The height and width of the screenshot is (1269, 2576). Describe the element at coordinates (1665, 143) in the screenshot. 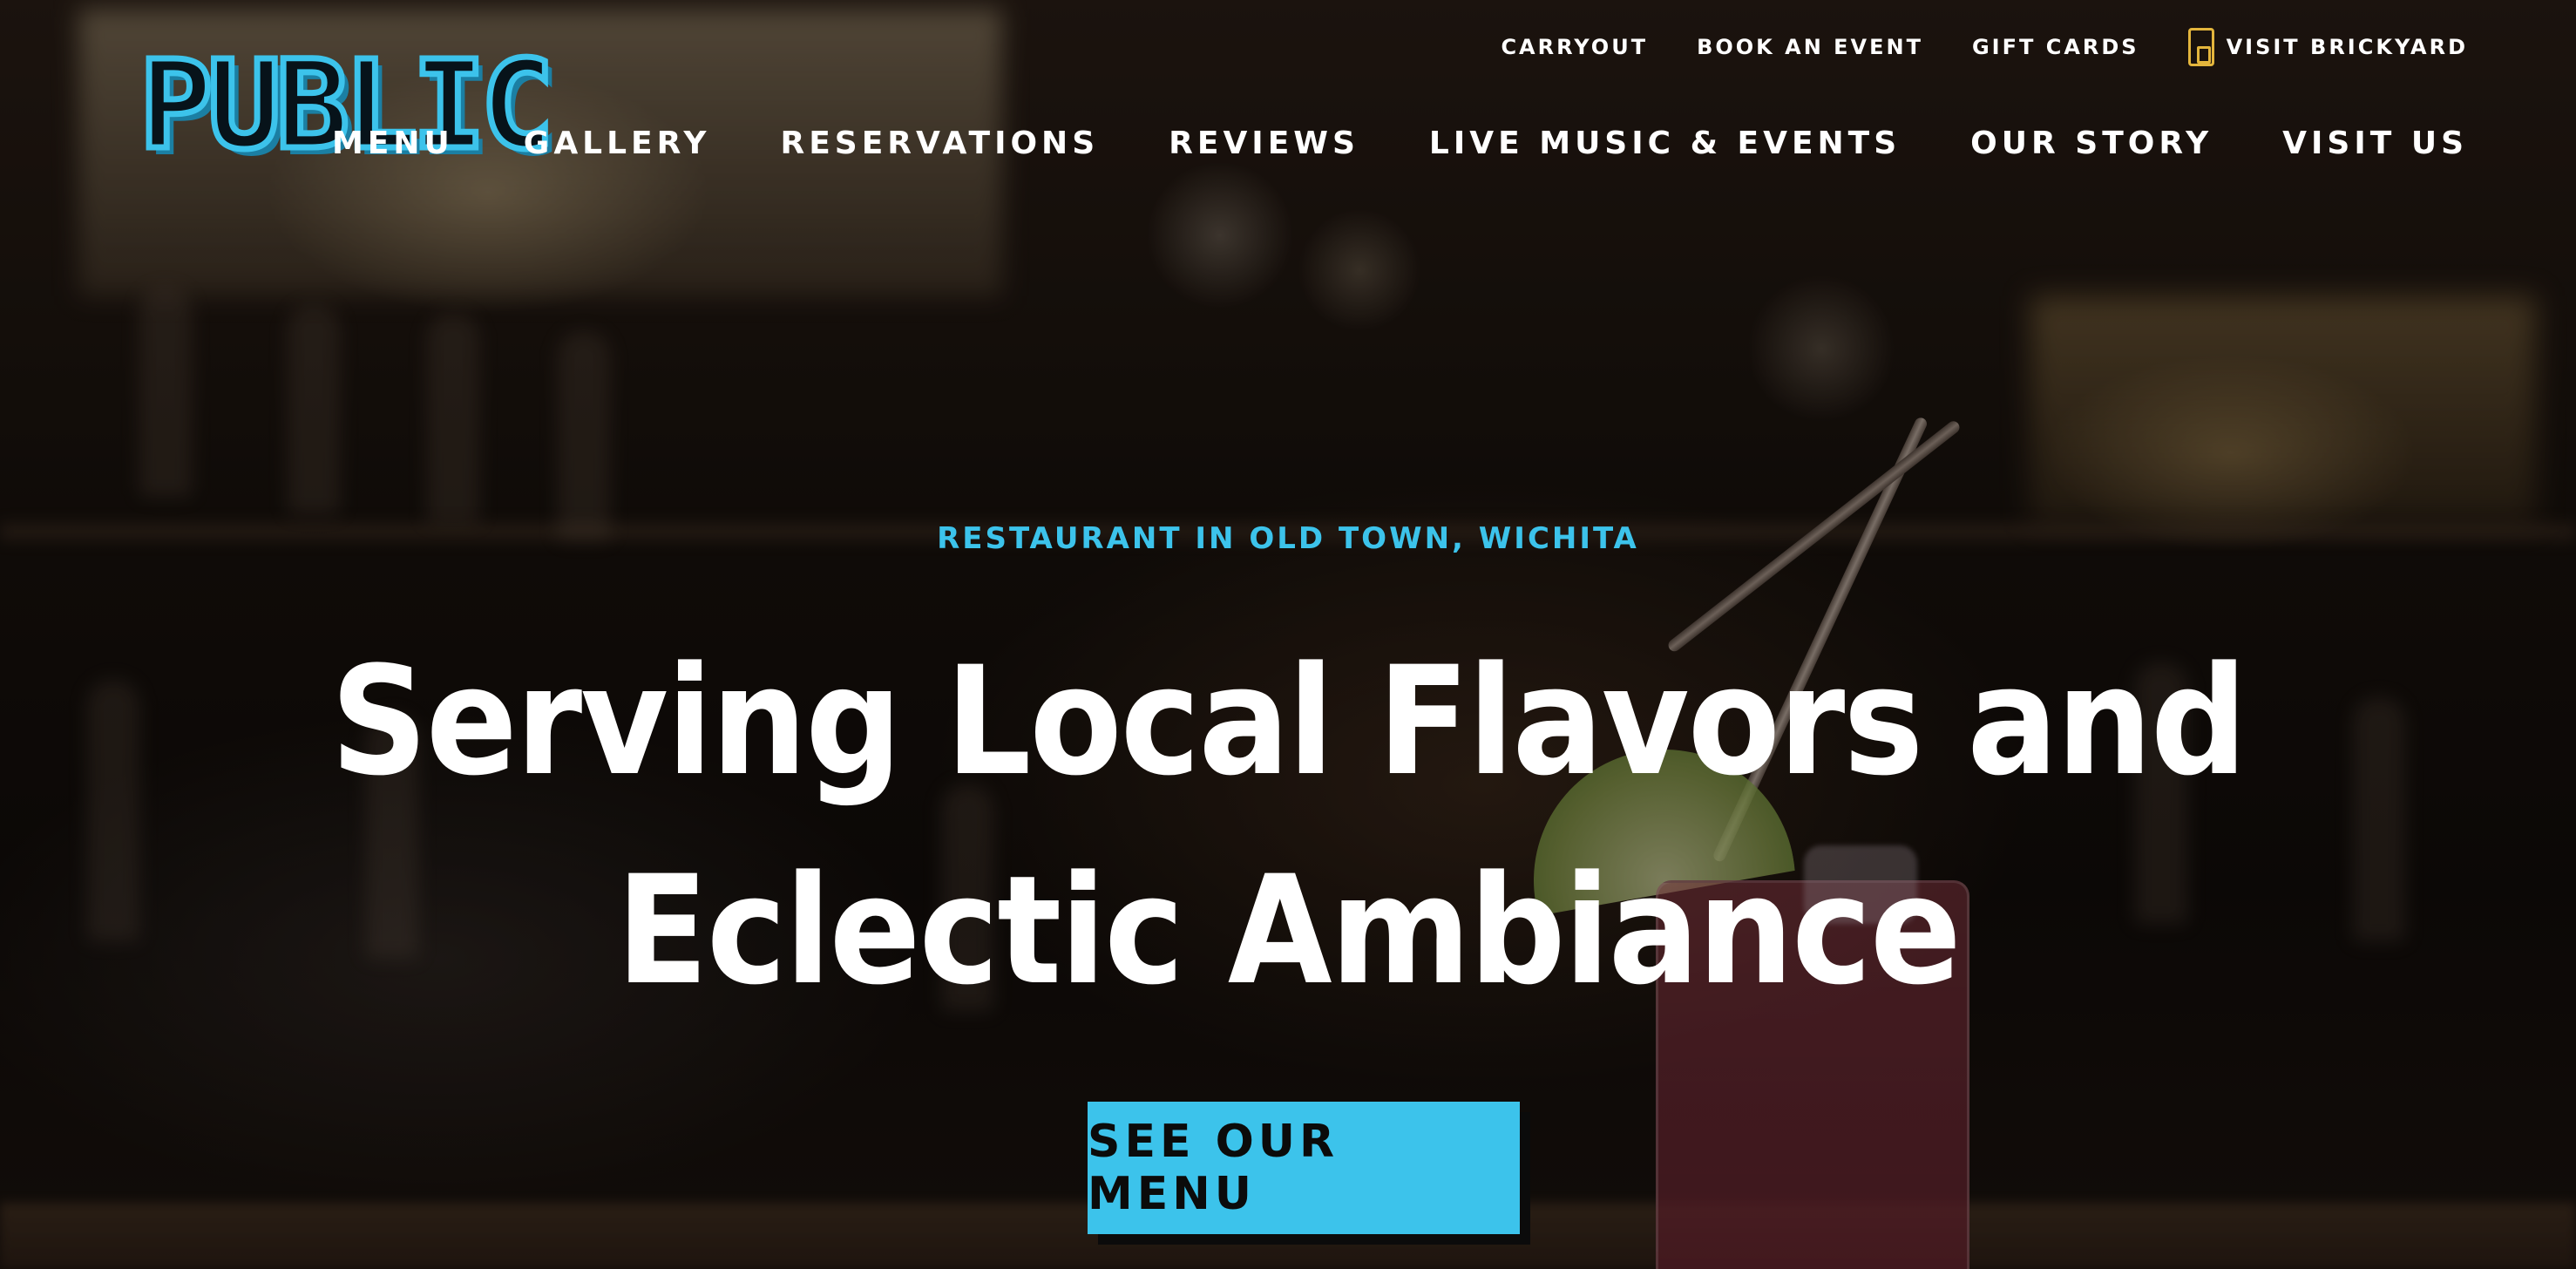

I see `nav-item-live-music-events: LIVE MUSIC & EVENTS` at that location.